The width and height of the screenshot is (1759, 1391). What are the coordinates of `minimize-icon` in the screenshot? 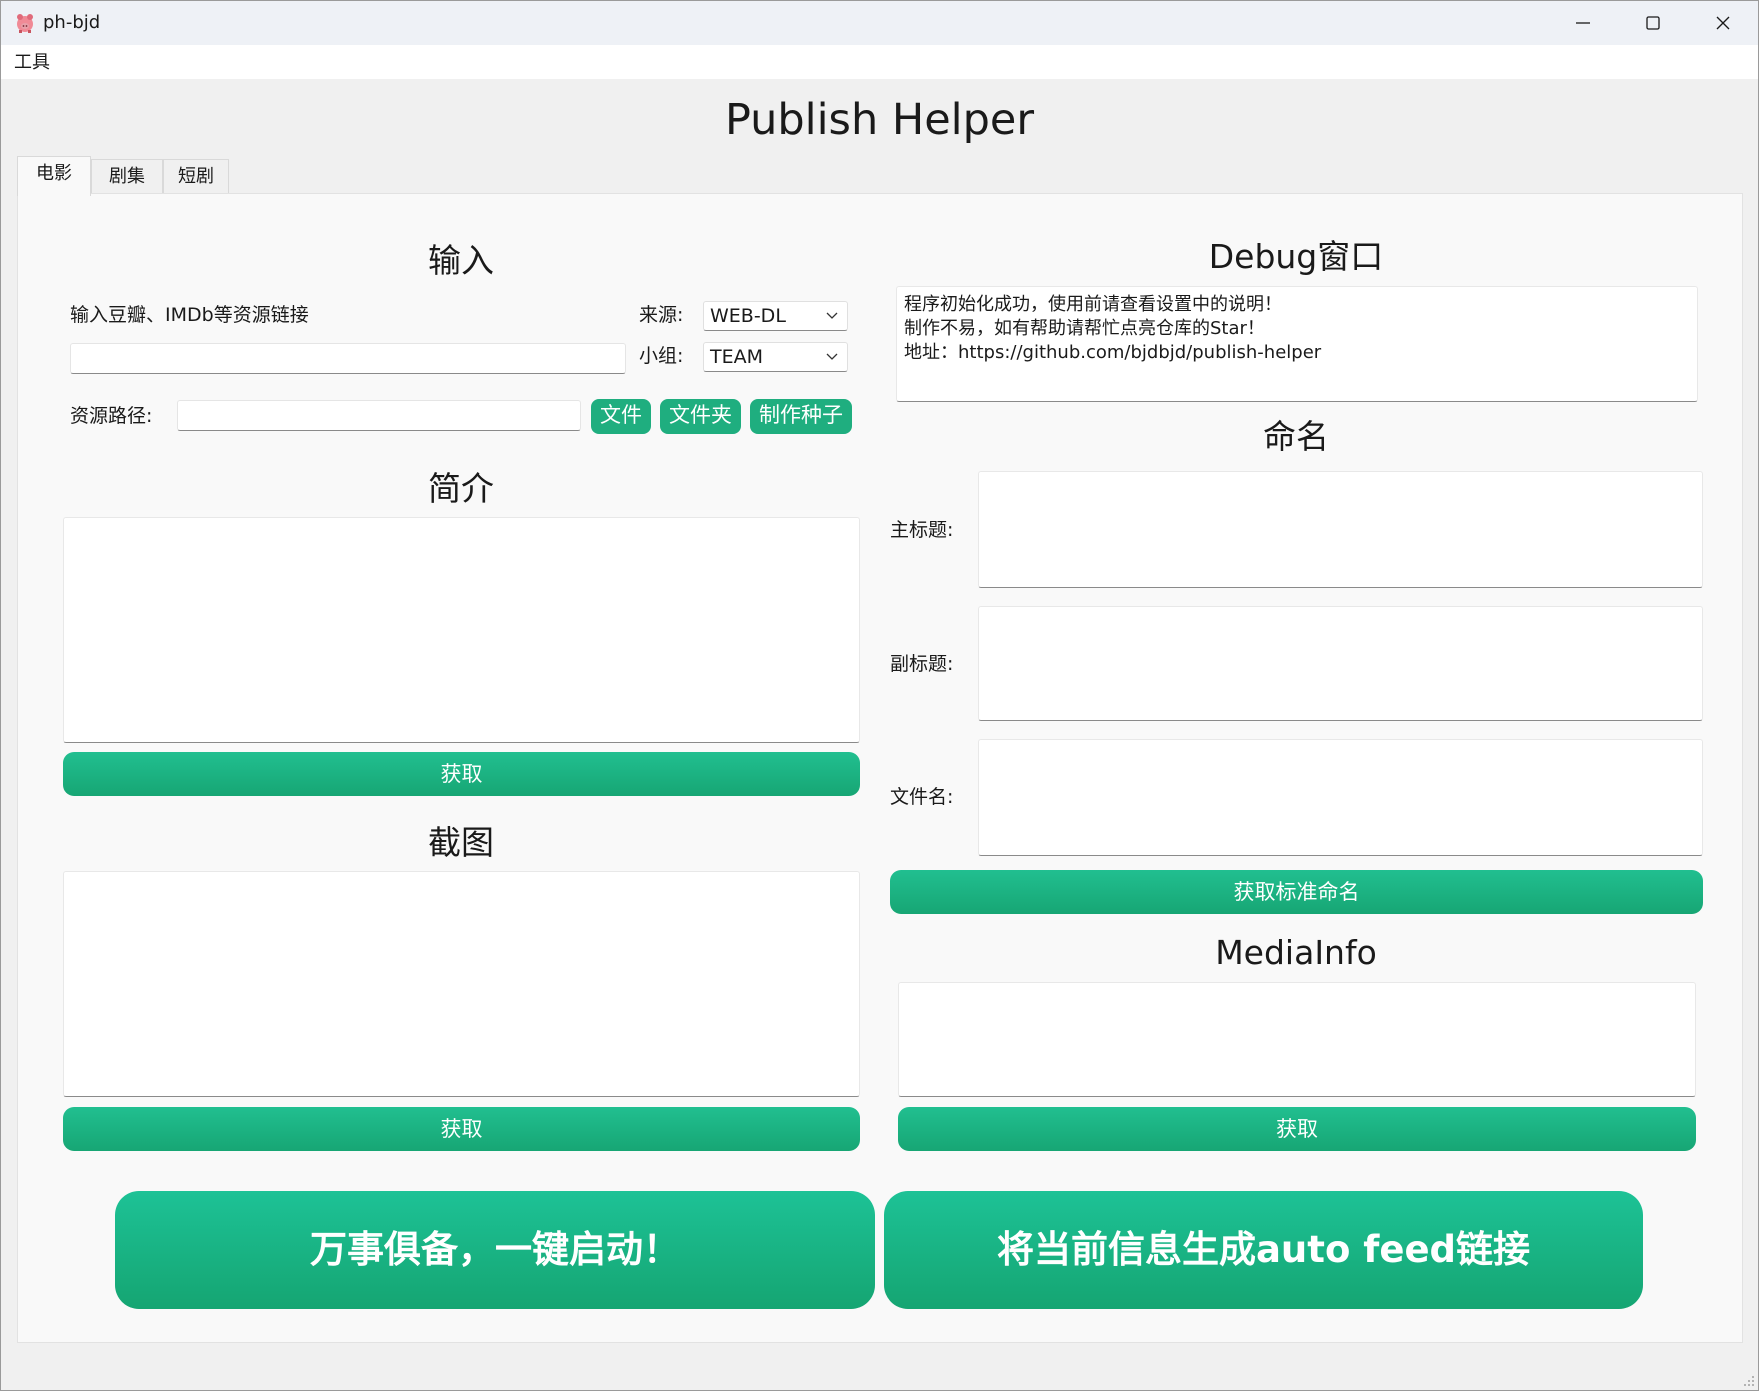 It's located at (1583, 23).